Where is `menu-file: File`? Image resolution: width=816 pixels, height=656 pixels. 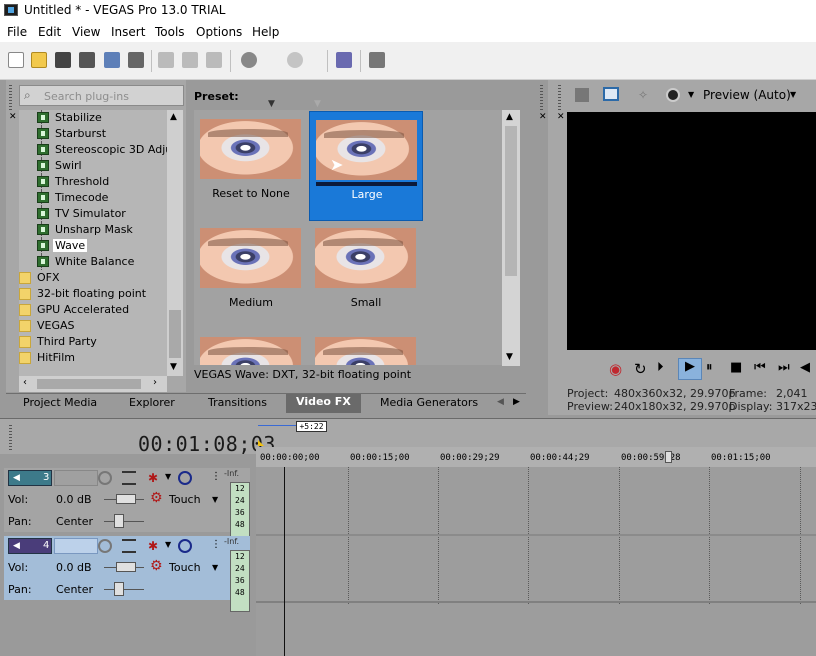 menu-file: File is located at coordinates (17, 32).